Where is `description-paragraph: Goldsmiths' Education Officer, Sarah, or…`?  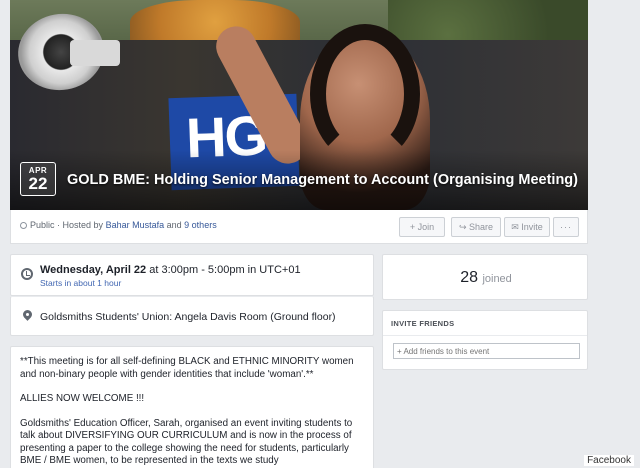
description-paragraph: Goldsmiths' Education Officer, Sarah, or… is located at coordinates (186, 442).